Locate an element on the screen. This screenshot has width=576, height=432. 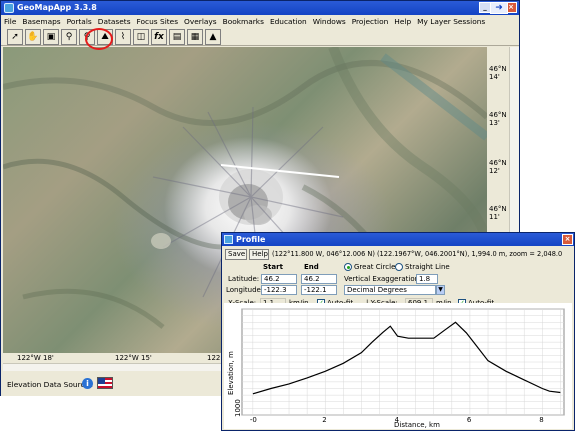
end-header: End is located at coordinates (311, 267).